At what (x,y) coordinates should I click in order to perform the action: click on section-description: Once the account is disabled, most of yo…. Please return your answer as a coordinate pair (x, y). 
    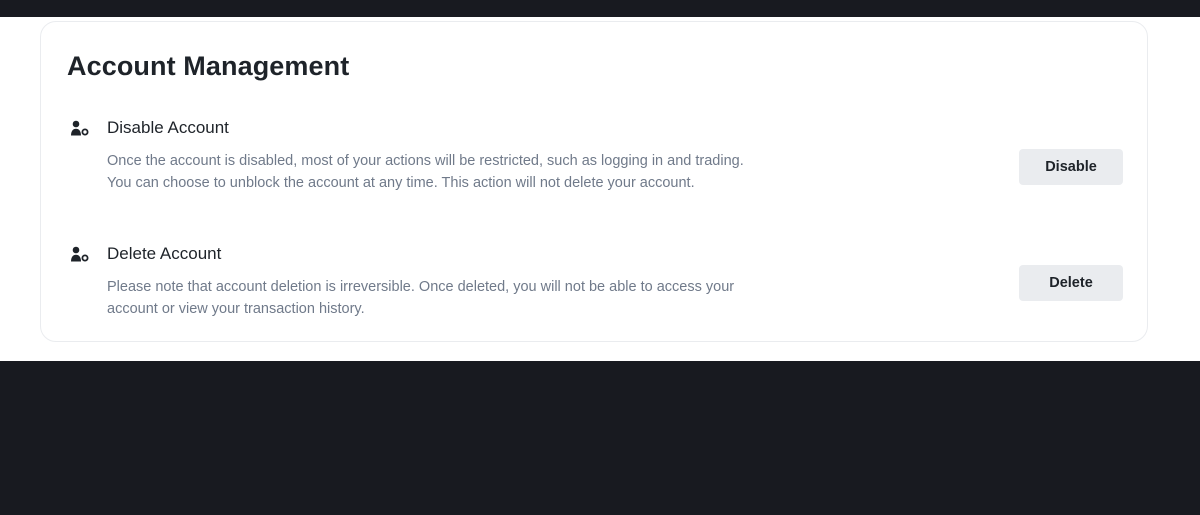
    Looking at the image, I should click on (425, 172).